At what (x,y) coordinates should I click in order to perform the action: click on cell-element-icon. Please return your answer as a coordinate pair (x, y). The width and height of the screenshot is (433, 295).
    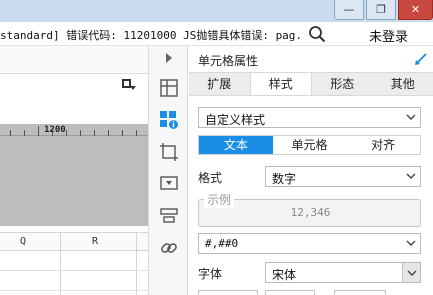
    Looking at the image, I should click on (169, 88).